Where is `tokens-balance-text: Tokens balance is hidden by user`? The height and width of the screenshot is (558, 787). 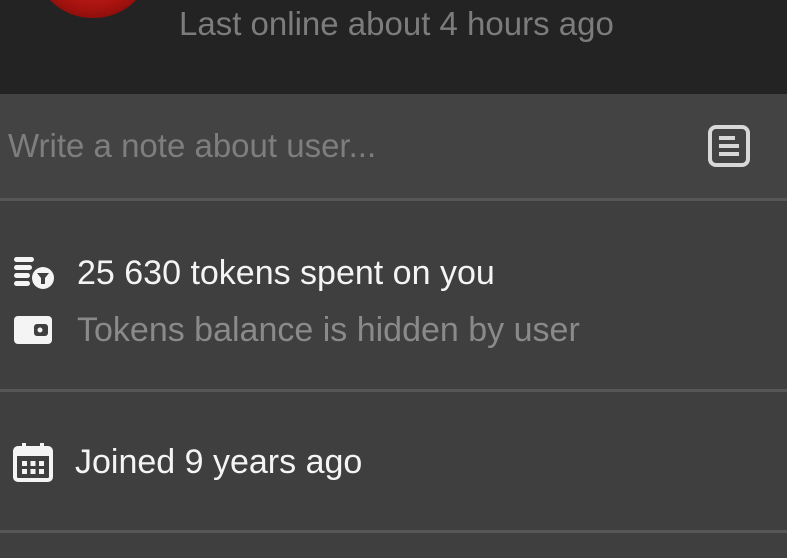 tokens-balance-text: Tokens balance is hidden by user is located at coordinates (328, 330).